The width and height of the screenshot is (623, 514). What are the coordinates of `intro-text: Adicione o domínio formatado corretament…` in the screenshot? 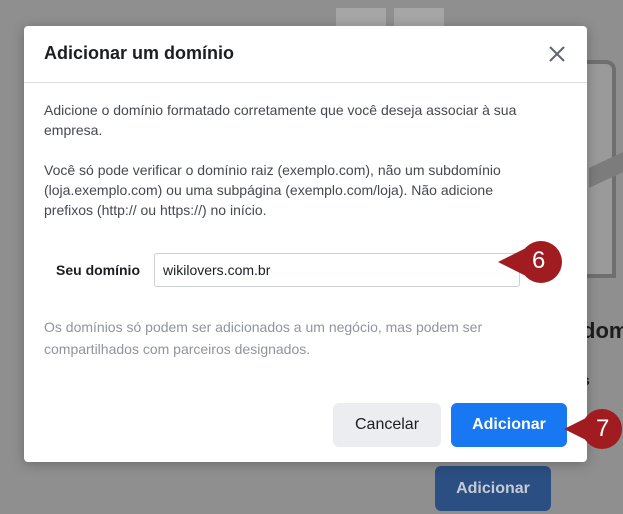 It's located at (280, 120).